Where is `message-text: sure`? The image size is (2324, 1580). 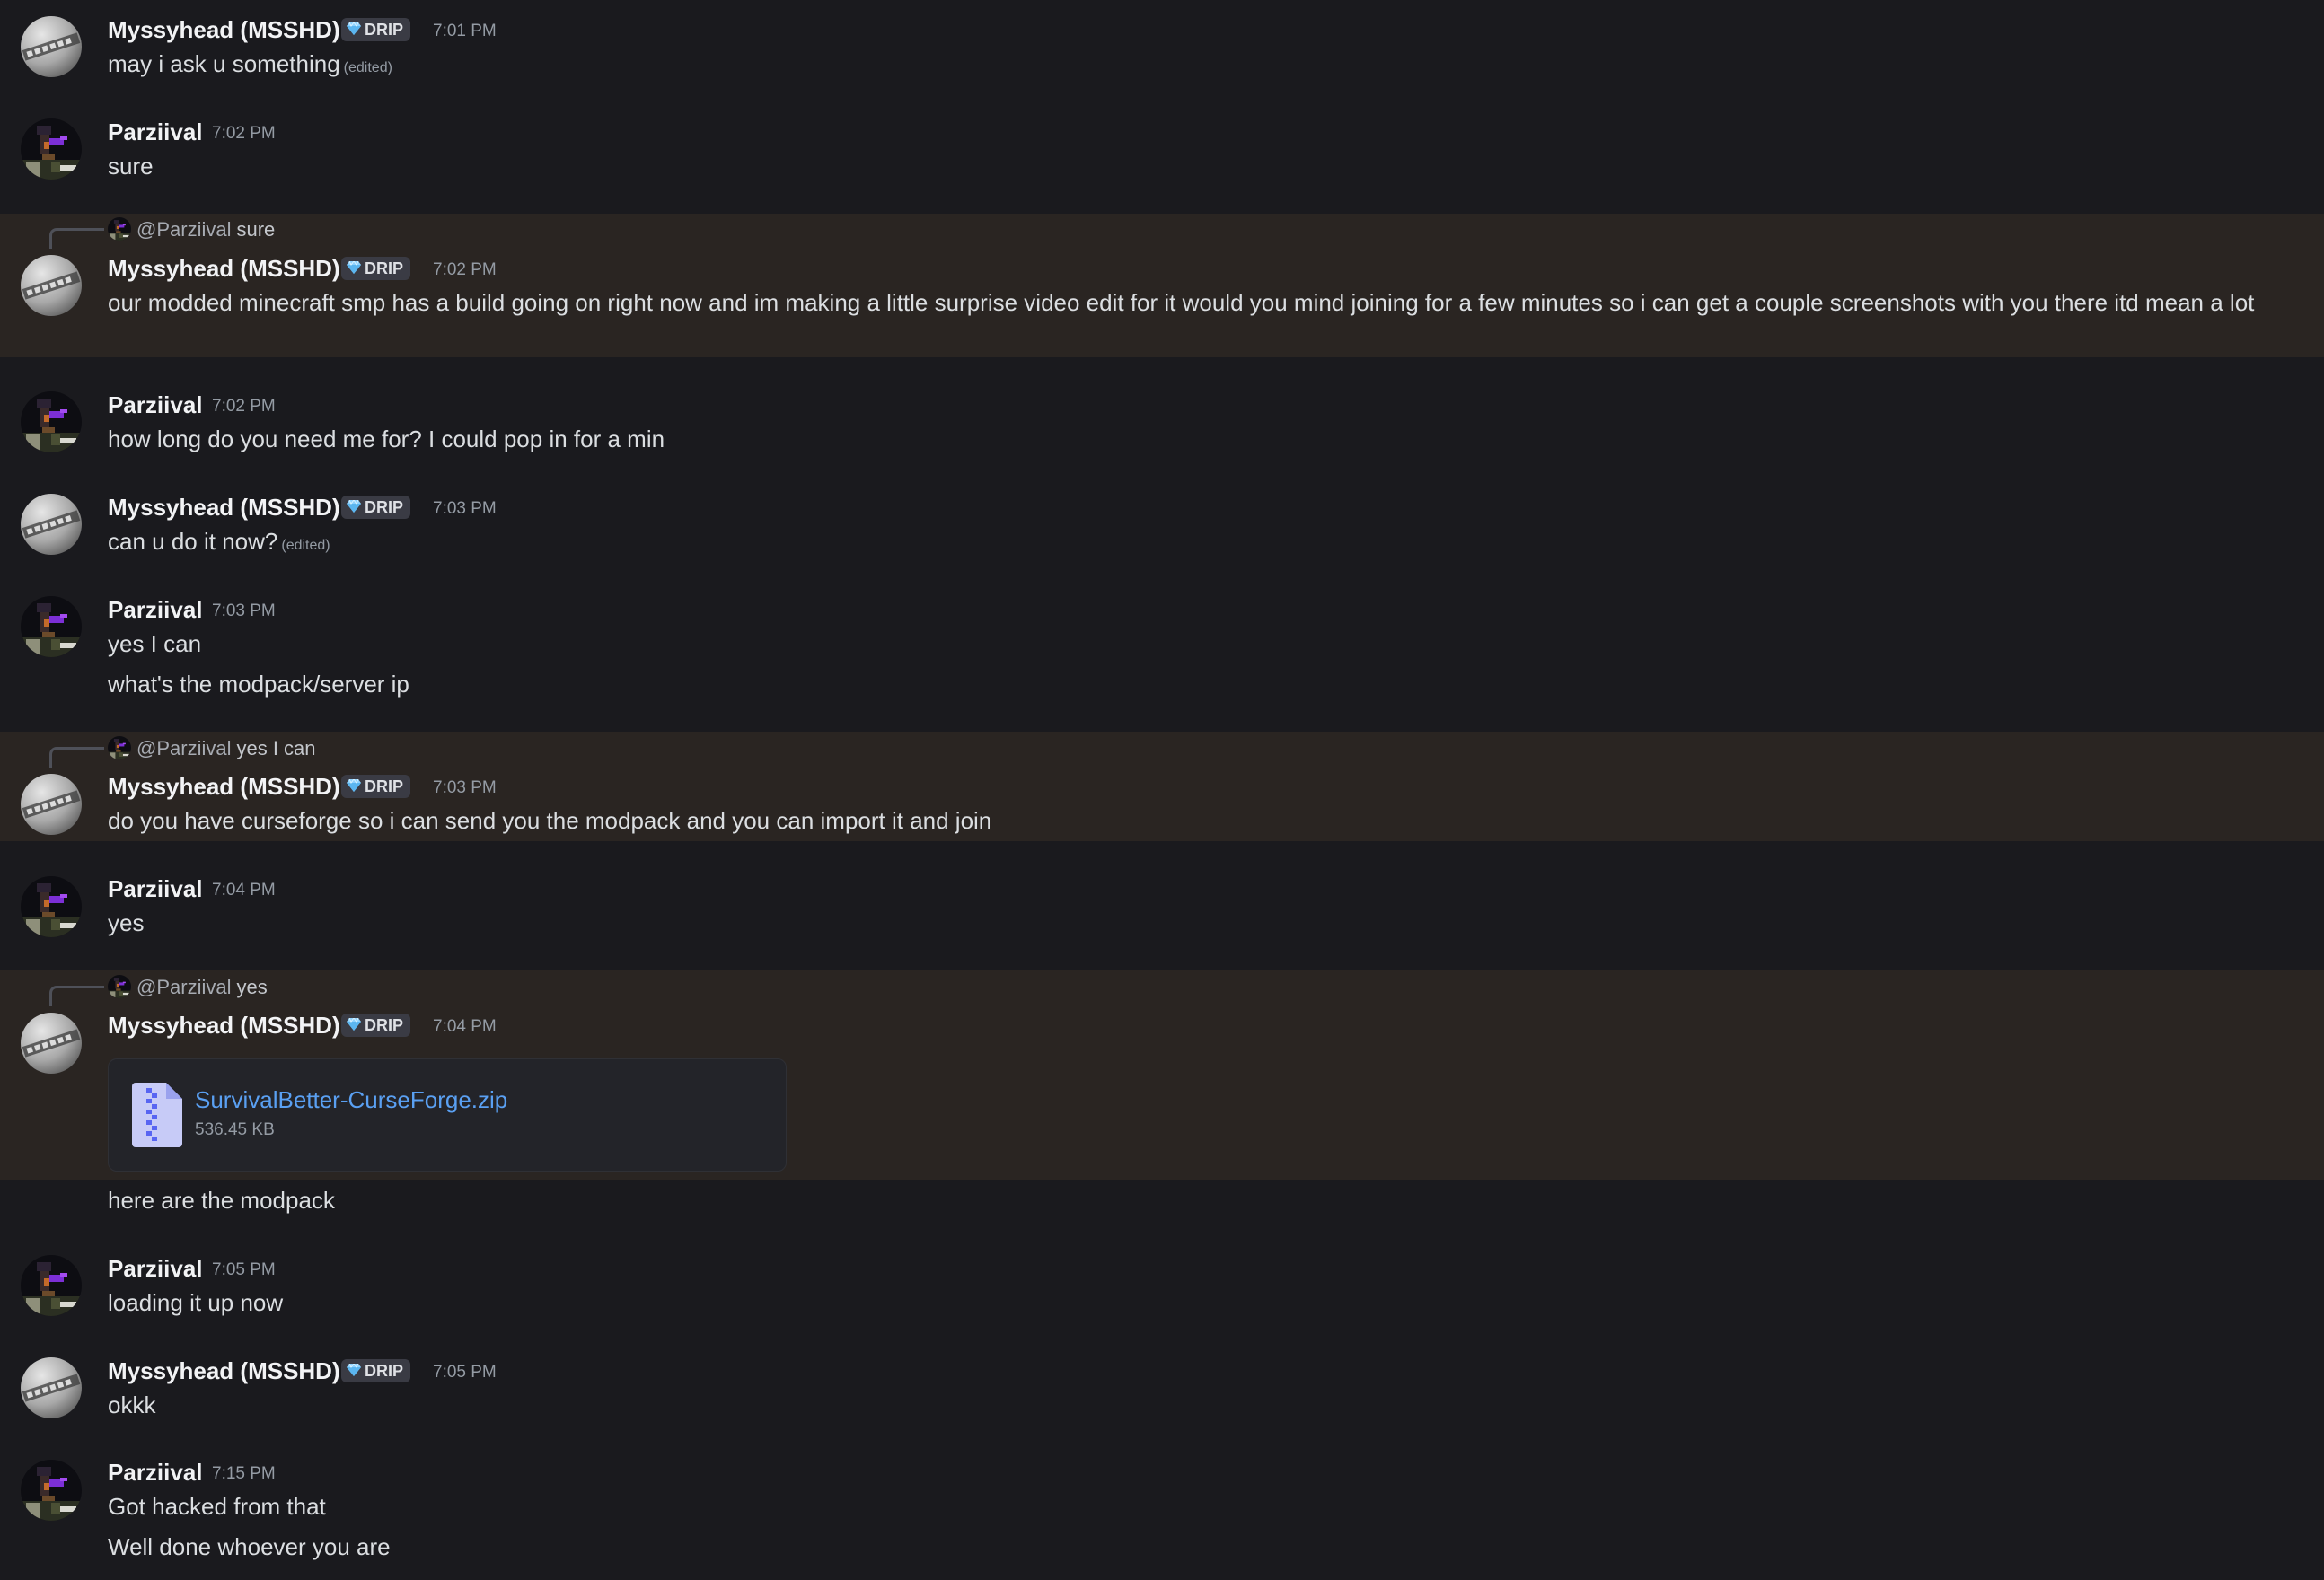
message-text: sure is located at coordinates (131, 166).